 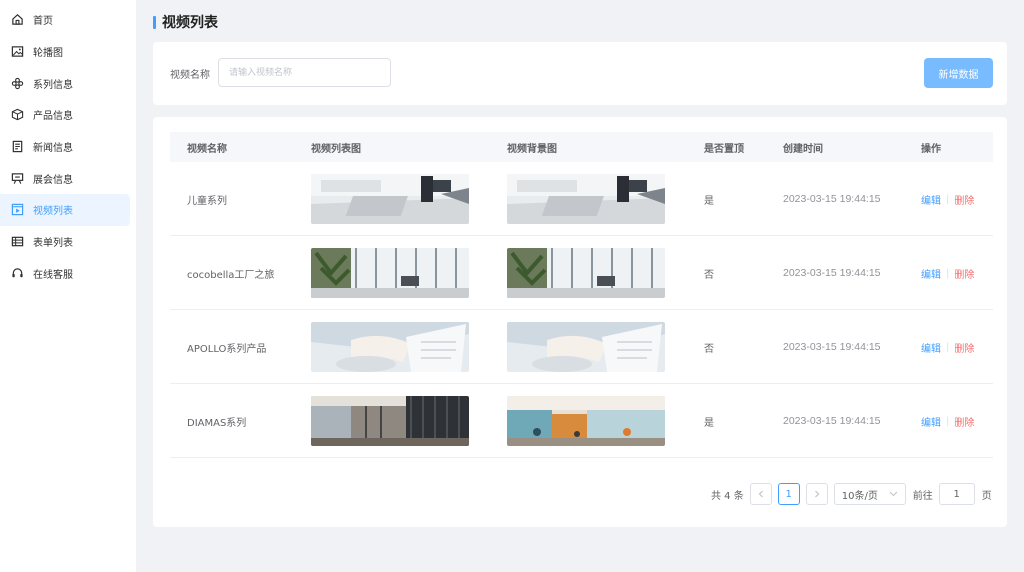 I want to click on page-title: 视频列表, so click(x=185, y=22).